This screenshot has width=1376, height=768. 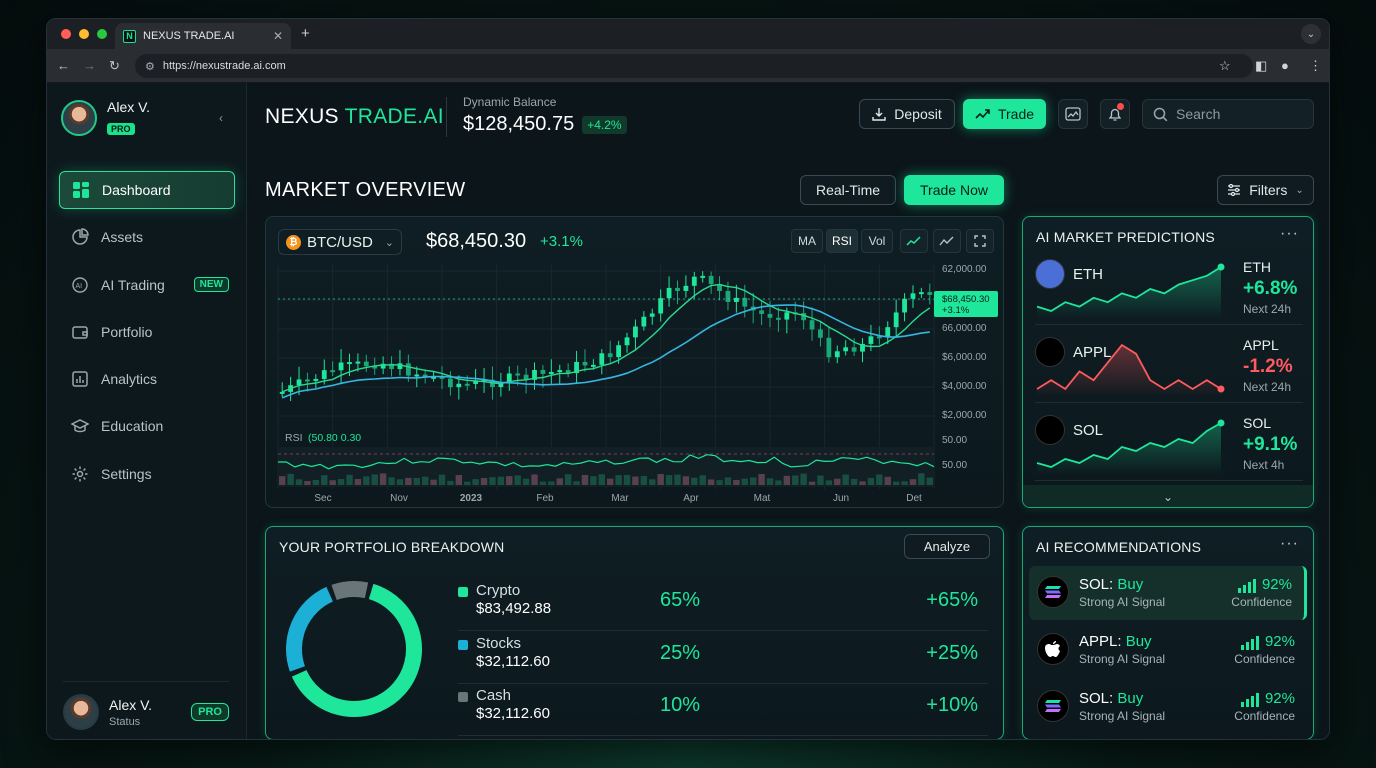 I want to click on realtime-button: Real-Time, so click(x=848, y=190).